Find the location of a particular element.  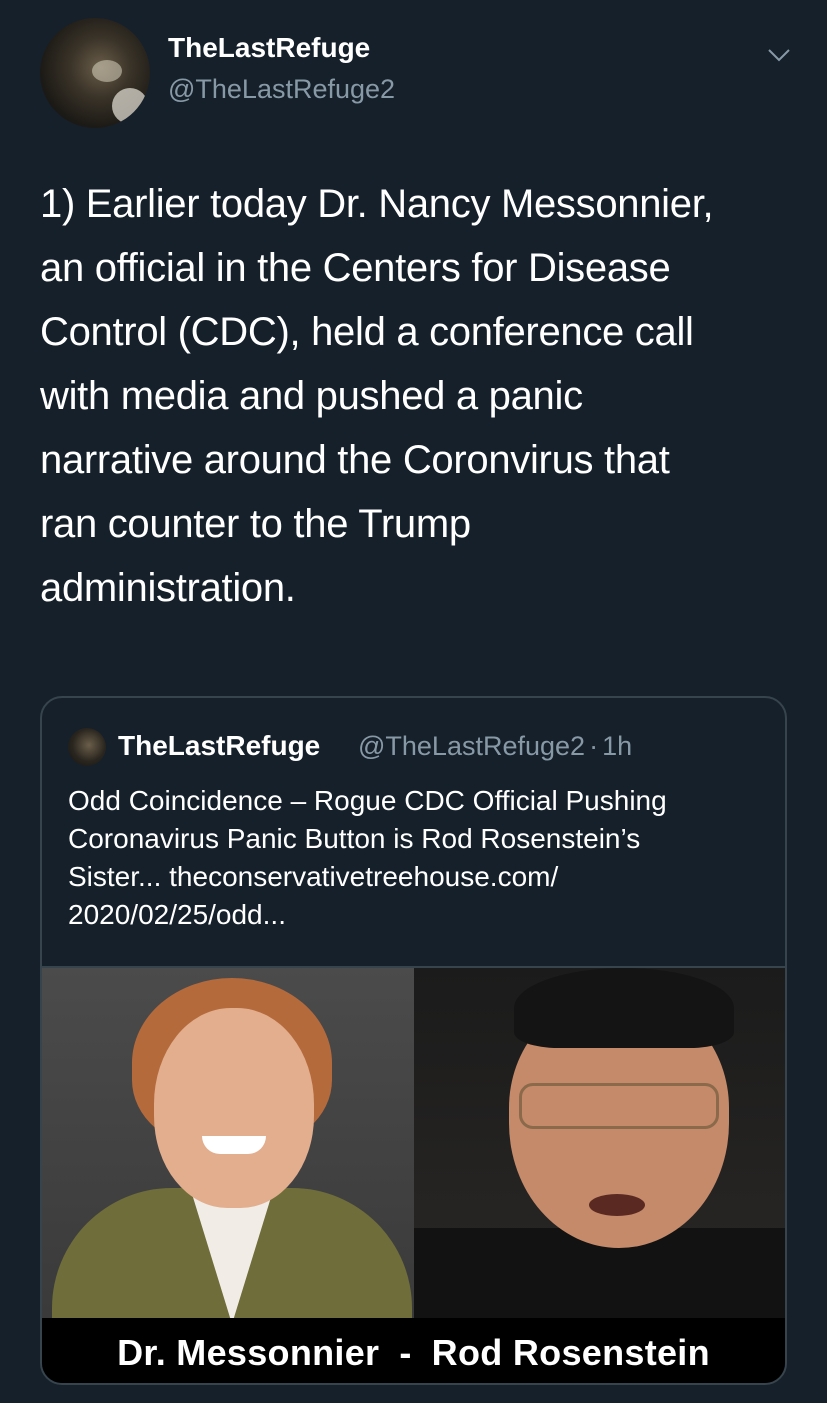

avatar-highlight is located at coordinates (107, 71).